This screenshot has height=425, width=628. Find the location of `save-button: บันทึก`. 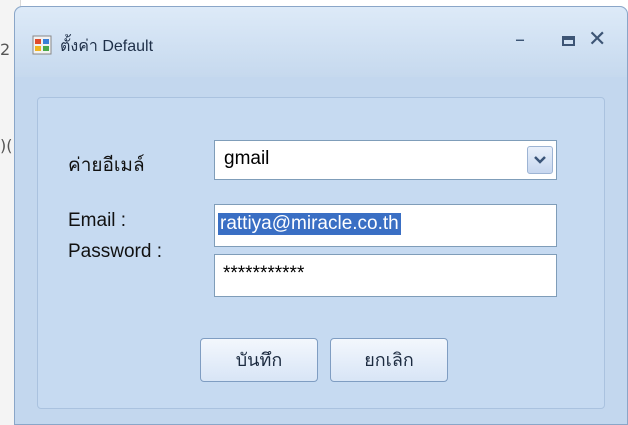

save-button: บันทึก is located at coordinates (259, 360).